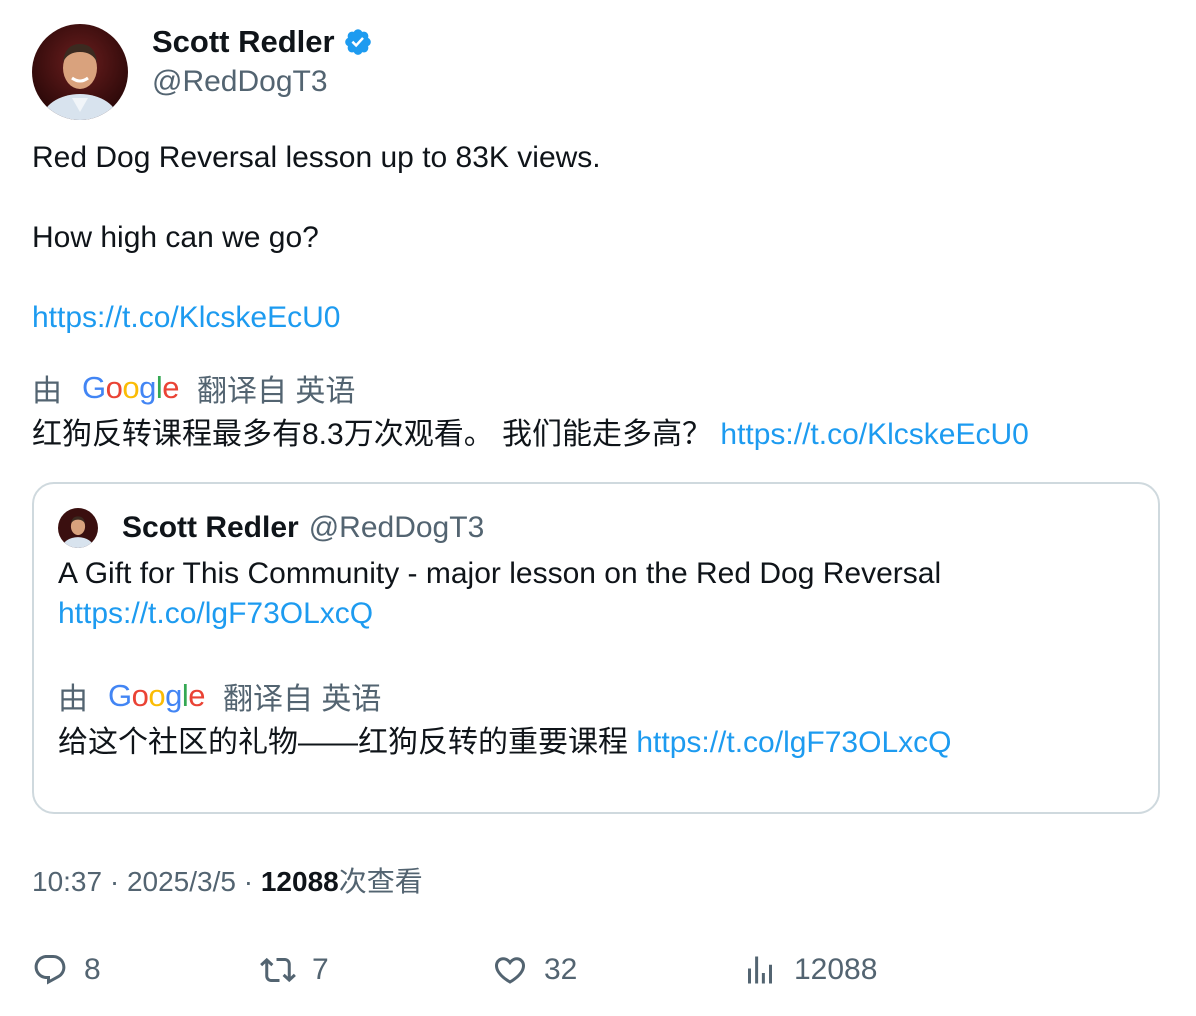 The image size is (1196, 1016). What do you see at coordinates (597, 970) in the screenshot?
I see `action-bar: 8 7 32 12088` at bounding box center [597, 970].